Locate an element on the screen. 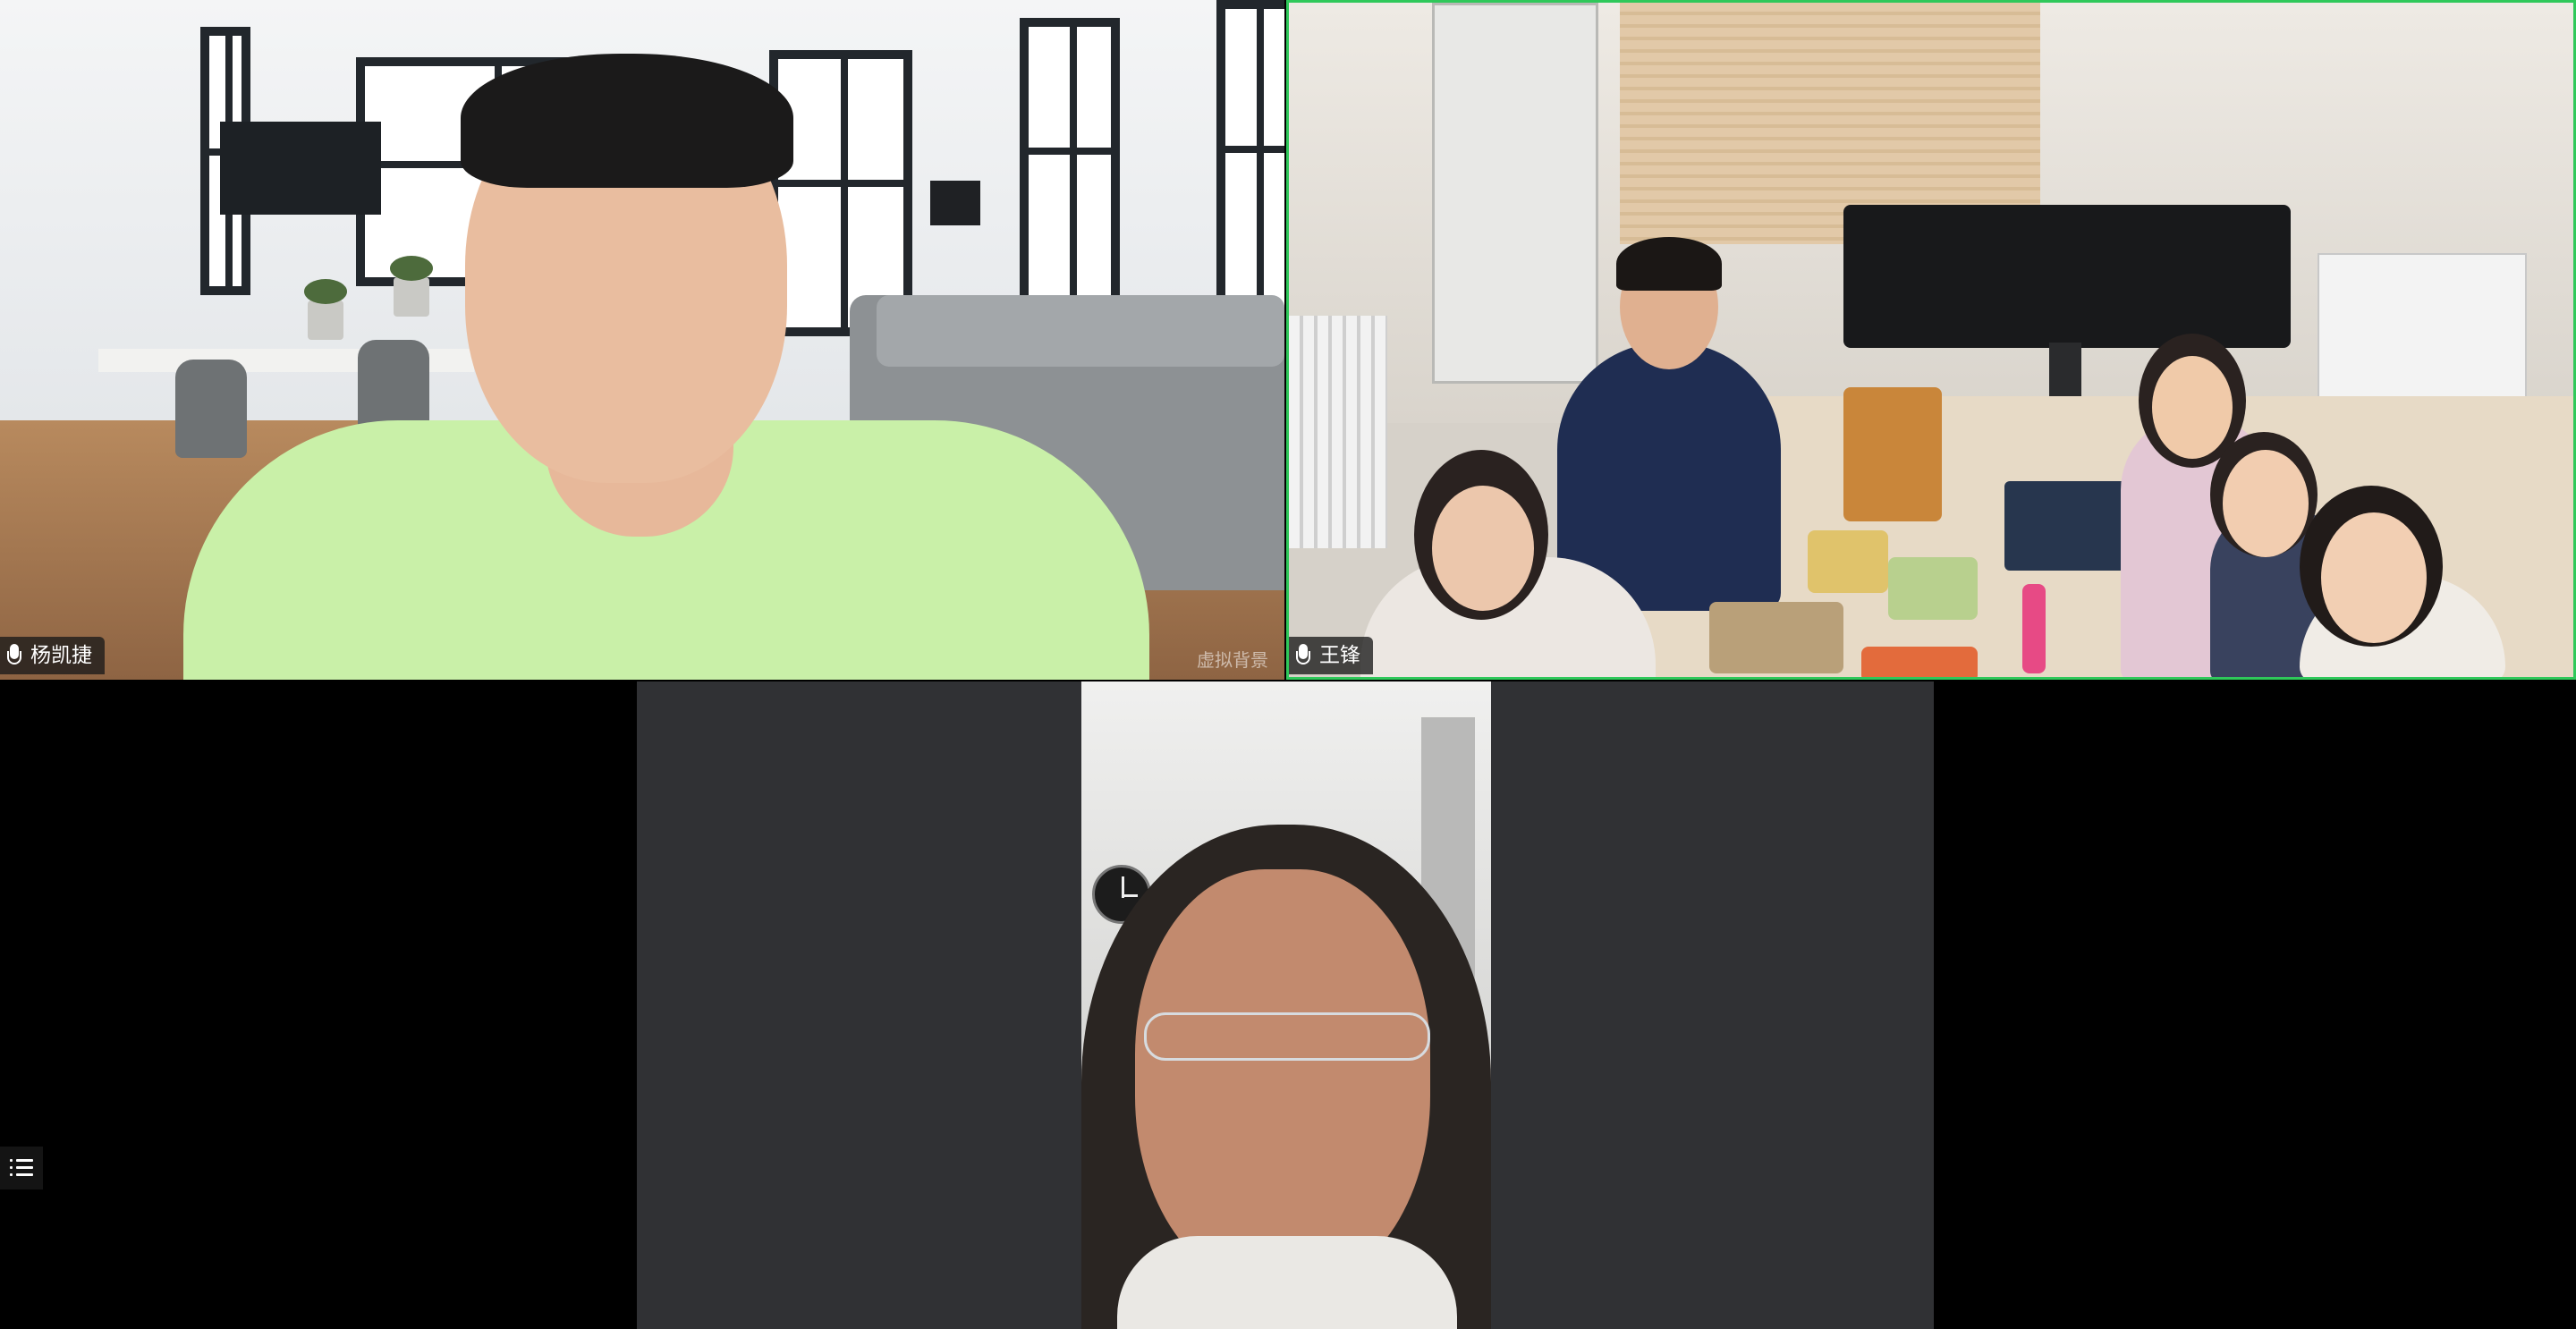 The image size is (2576, 1329). participant-name-label: 王锋 is located at coordinates (1331, 655).